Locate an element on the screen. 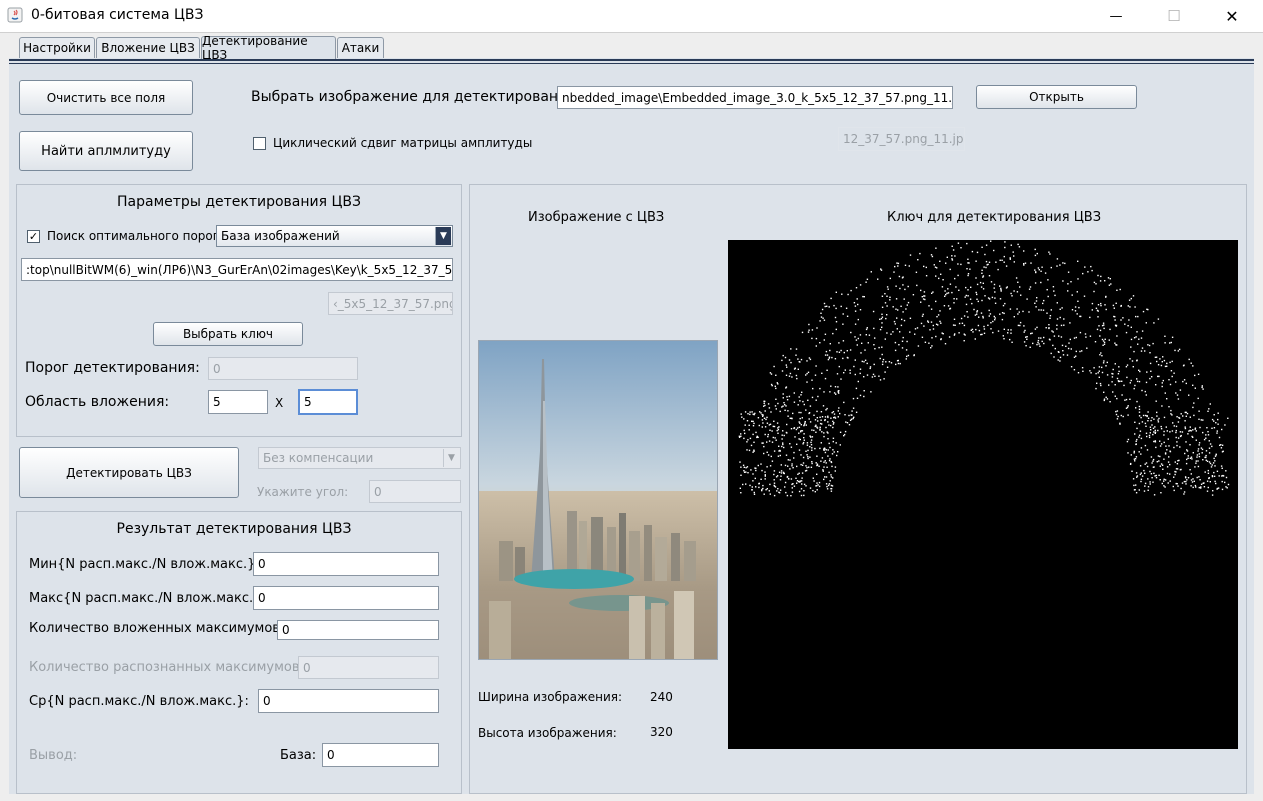  minimize-button: — is located at coordinates (1116, 16).